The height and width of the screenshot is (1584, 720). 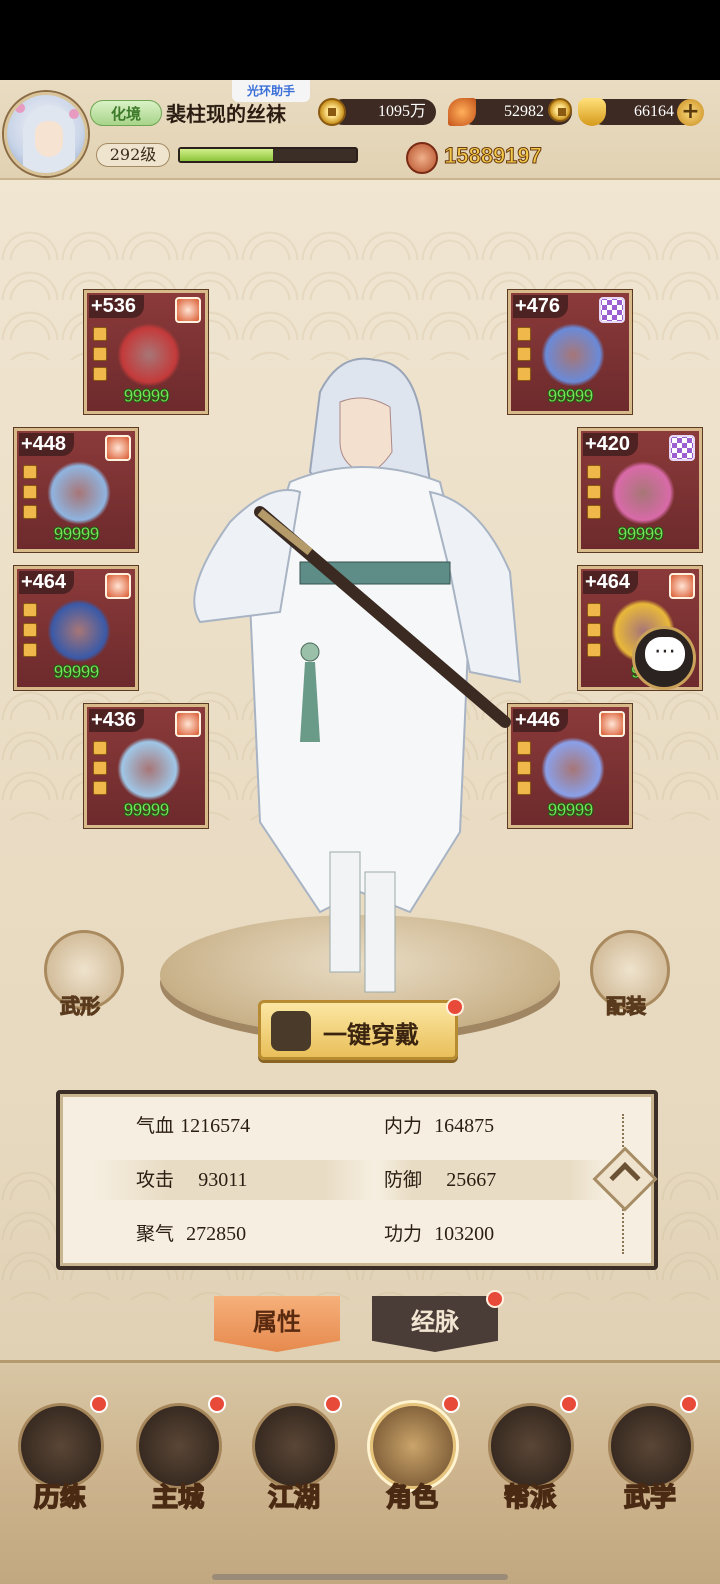 I want to click on neili-label: 内力, so click(x=403, y=1126).